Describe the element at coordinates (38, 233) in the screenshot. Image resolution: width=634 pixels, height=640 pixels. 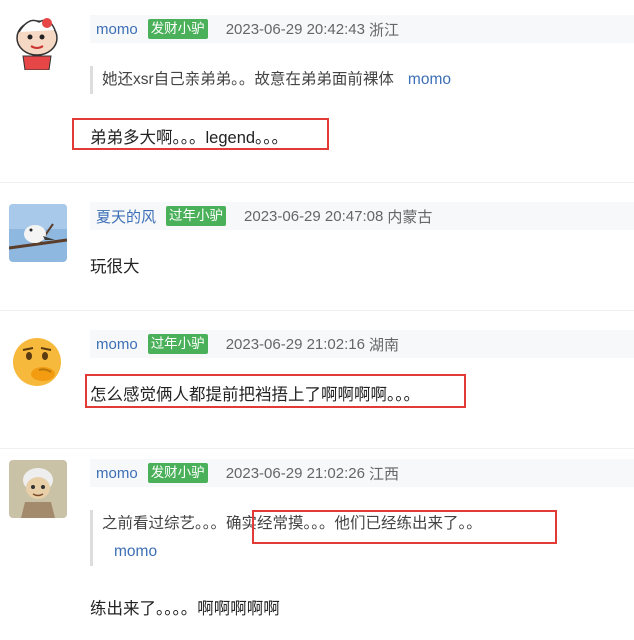
I see `bird-photo-avatar` at that location.